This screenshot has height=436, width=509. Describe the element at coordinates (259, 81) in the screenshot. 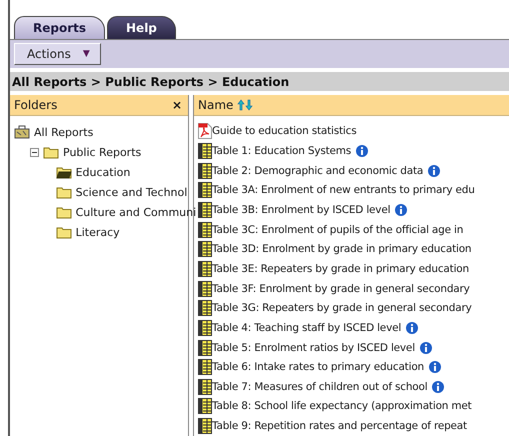

I see `breadcrumb: All Reports > Public Reports > Education` at that location.